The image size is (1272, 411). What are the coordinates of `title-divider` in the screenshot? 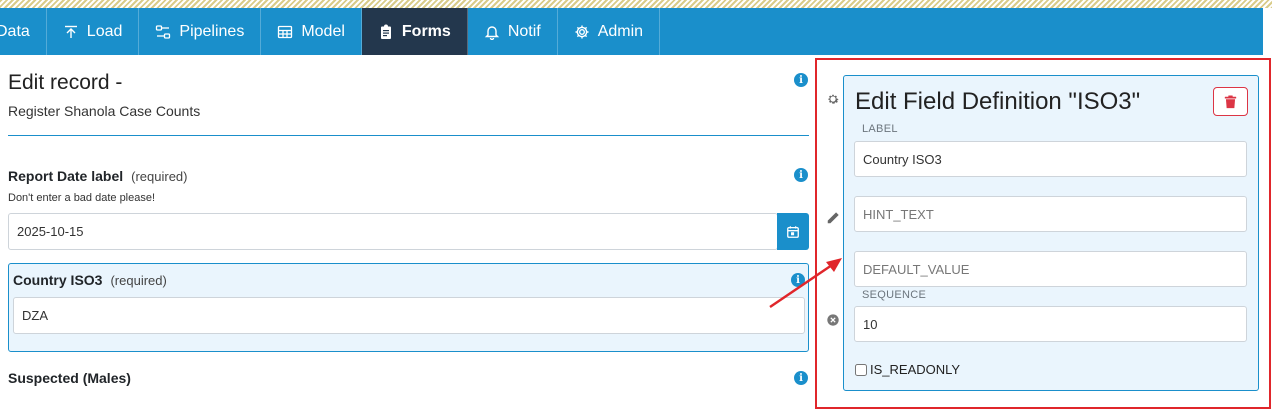 It's located at (408, 135).